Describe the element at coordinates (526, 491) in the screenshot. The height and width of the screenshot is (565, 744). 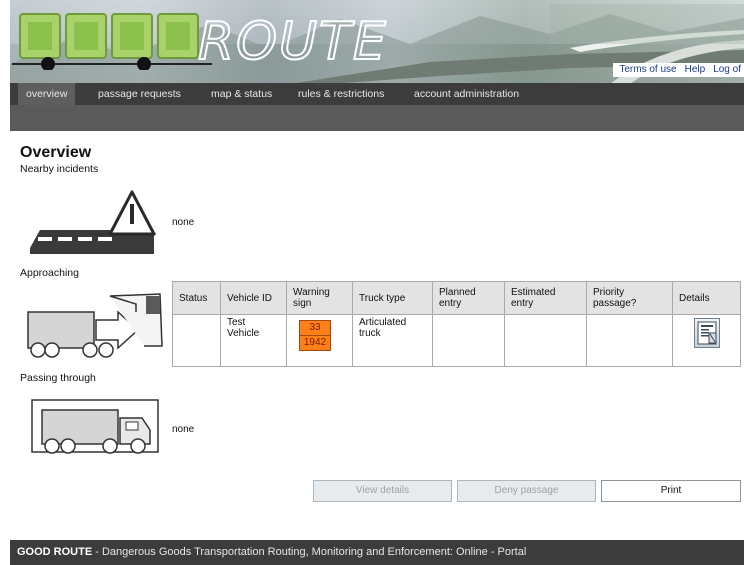
I see `deny-passage-button: Deny passage` at that location.